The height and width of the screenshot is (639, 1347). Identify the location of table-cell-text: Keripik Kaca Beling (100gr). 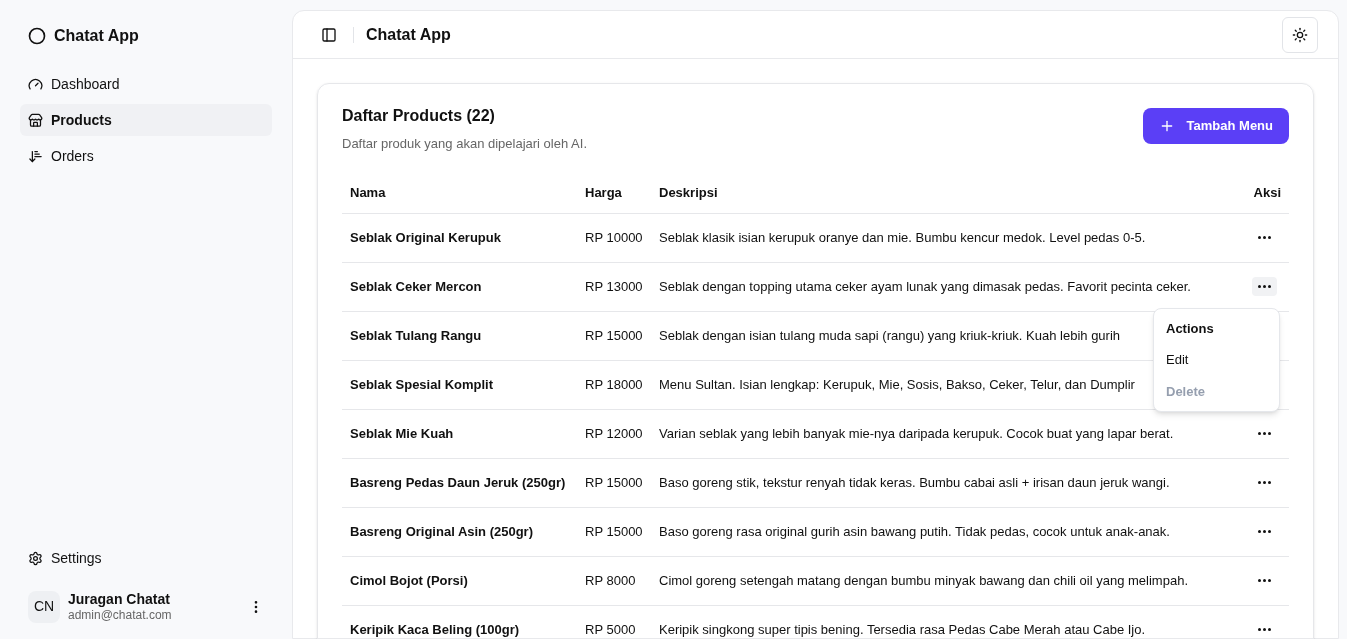
(435, 629).